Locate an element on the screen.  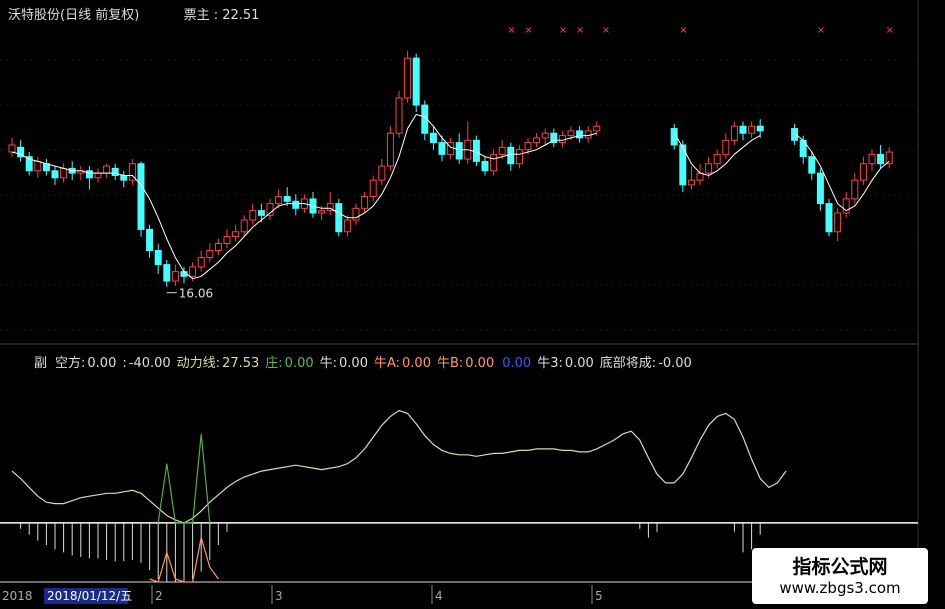
sub-header-item: 庄: 0.00 is located at coordinates (289, 363).